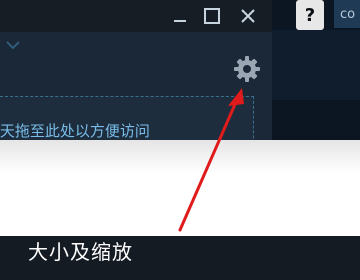  I want to click on gear-icon, so click(247, 69).